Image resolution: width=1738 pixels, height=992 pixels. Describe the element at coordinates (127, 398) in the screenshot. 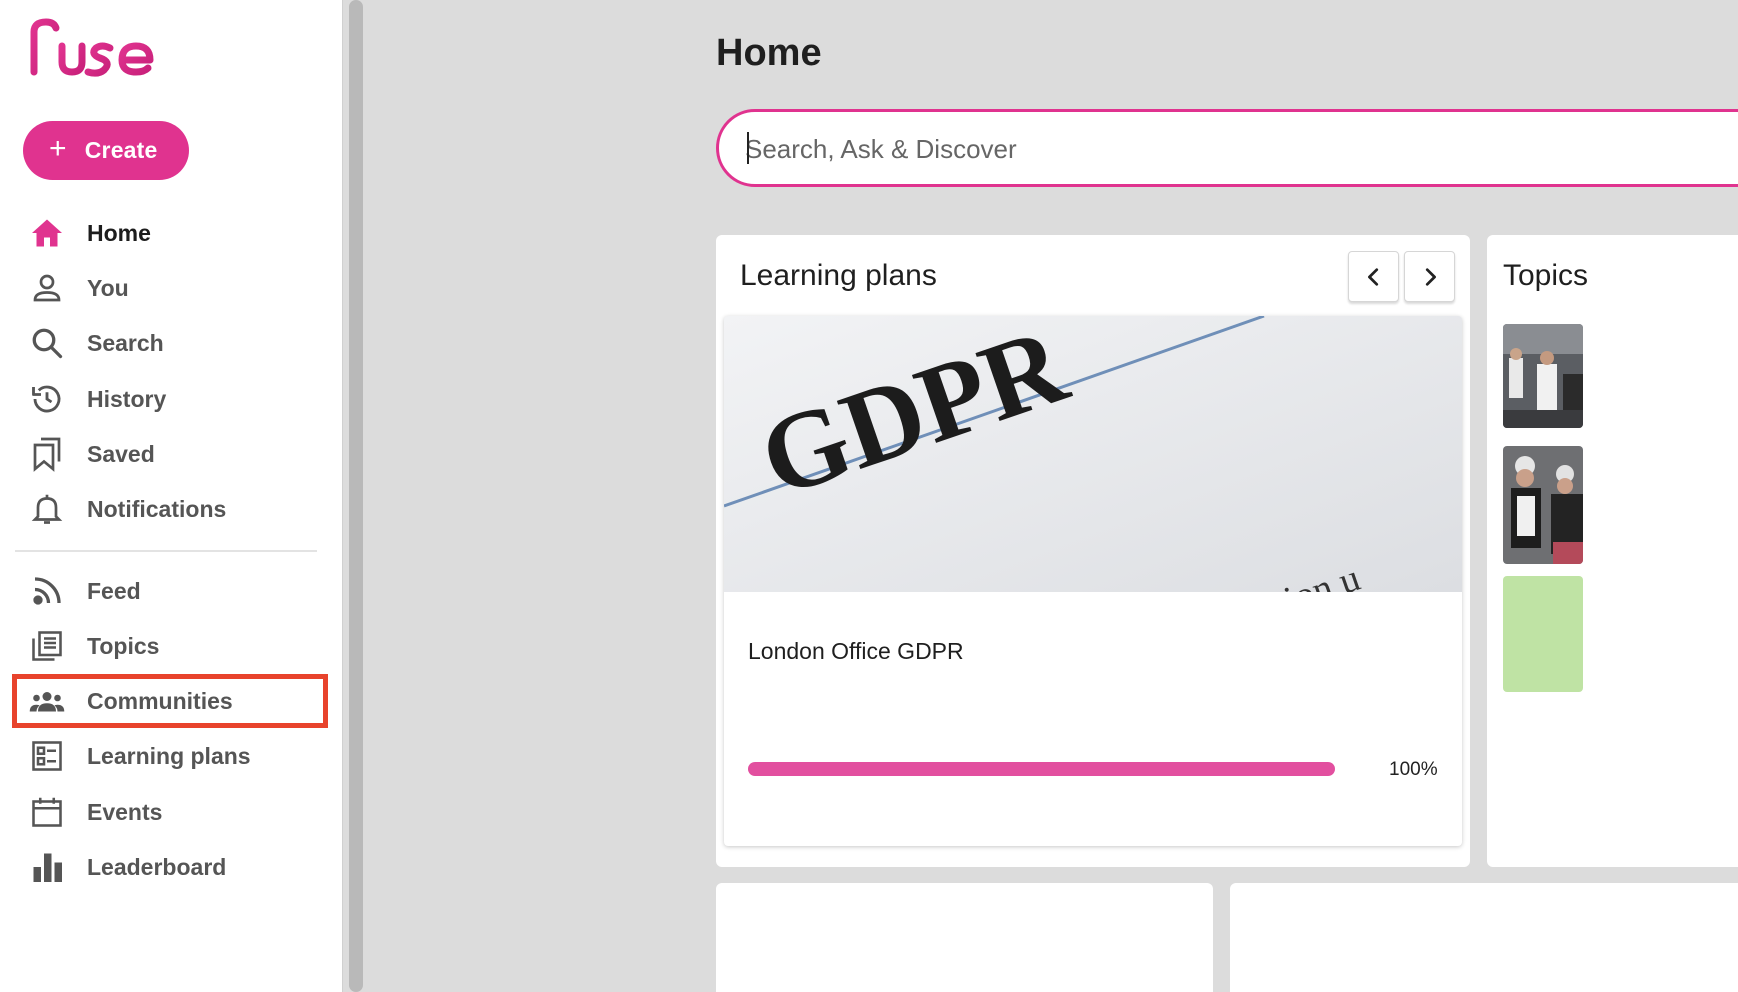

I see `sidebar-item-label: History` at that location.